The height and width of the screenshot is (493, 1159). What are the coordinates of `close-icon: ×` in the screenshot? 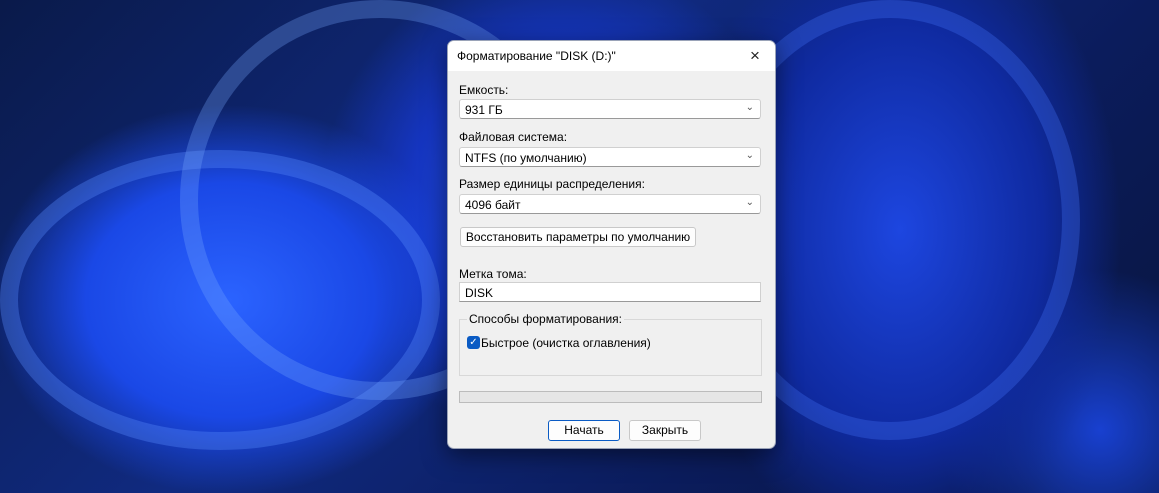 It's located at (755, 56).